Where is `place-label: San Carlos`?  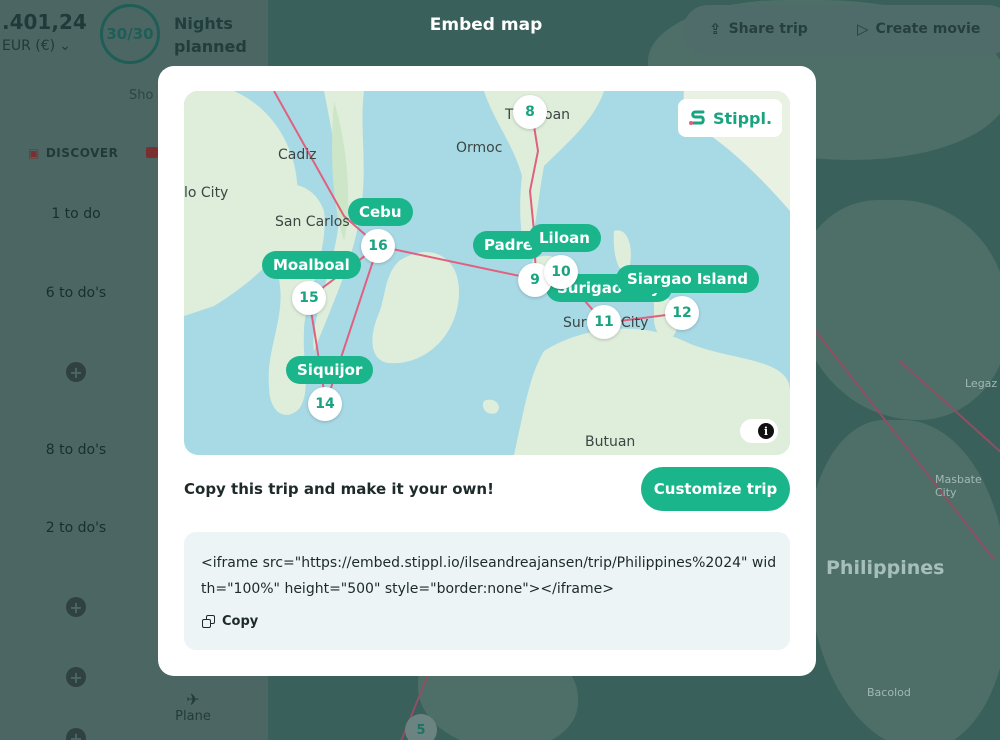
place-label: San Carlos is located at coordinates (312, 222).